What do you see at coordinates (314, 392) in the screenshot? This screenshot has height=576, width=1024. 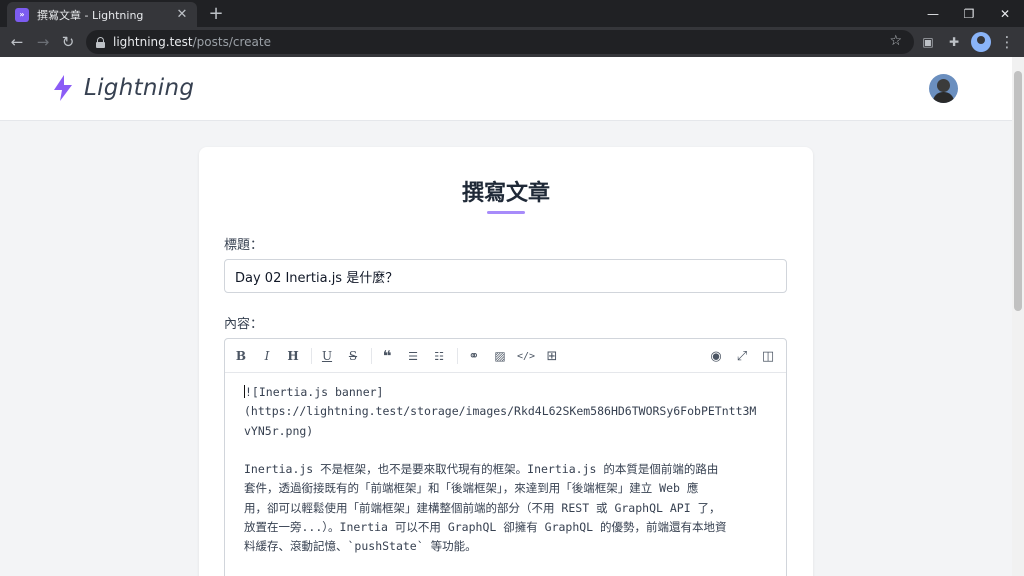 I see `content-line: ![Inertia.js banner]` at bounding box center [314, 392].